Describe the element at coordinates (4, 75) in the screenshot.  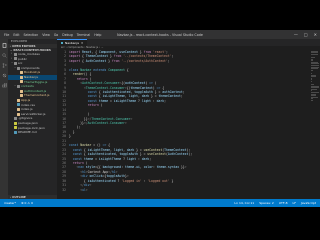
I see `debug-icon` at that location.